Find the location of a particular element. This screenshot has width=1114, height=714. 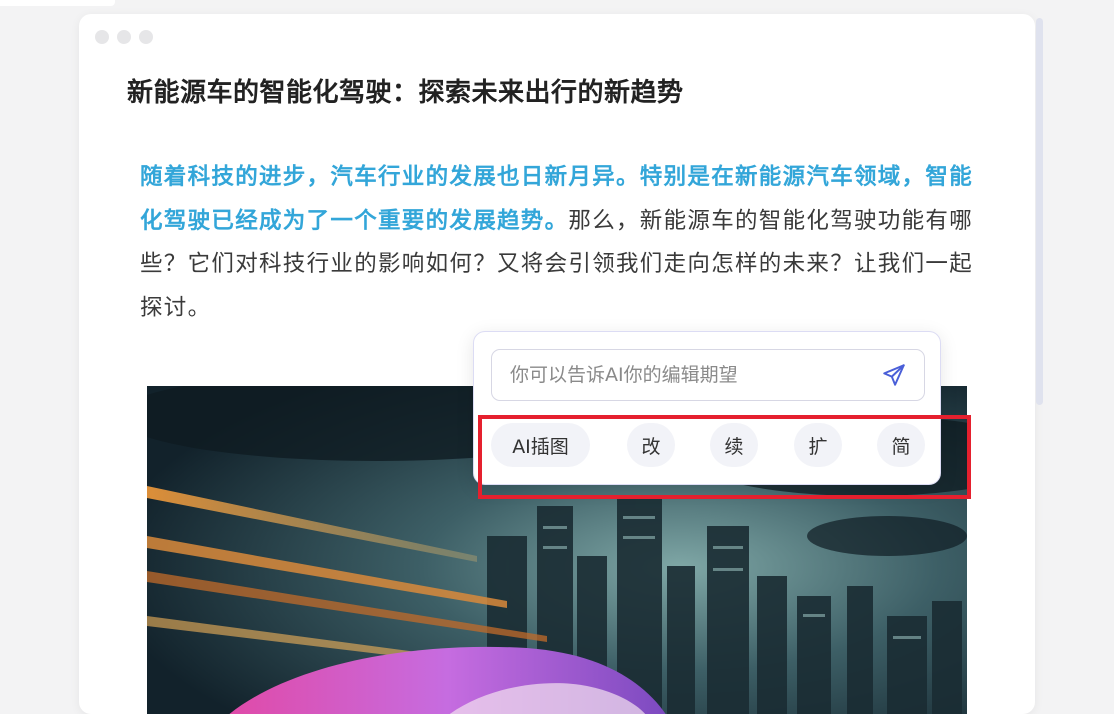

send-button is located at coordinates (894, 375).